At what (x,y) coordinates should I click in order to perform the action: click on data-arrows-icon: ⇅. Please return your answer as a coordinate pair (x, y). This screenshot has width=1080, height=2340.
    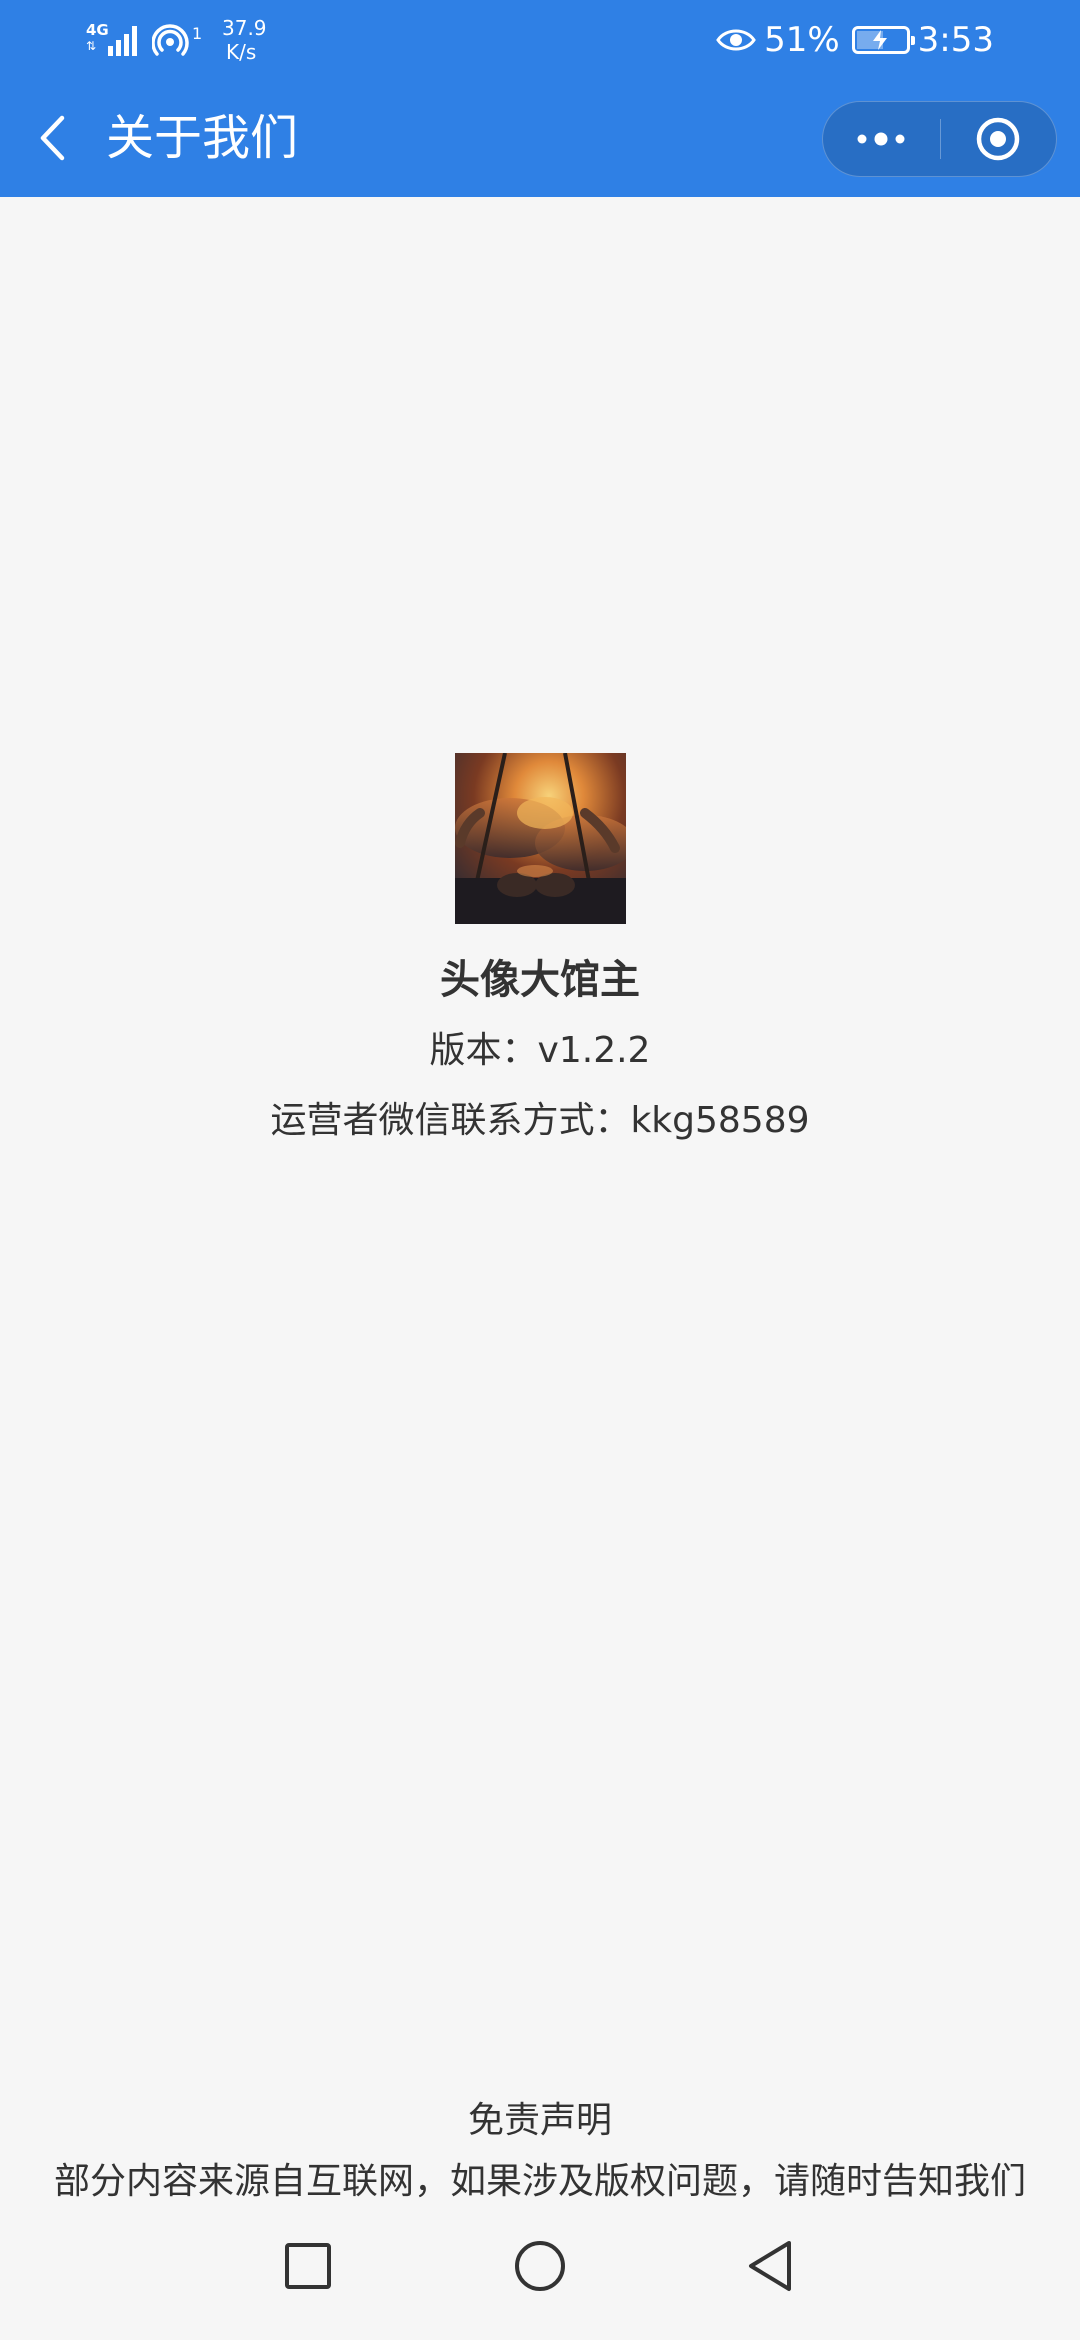
    Looking at the image, I should click on (91, 46).